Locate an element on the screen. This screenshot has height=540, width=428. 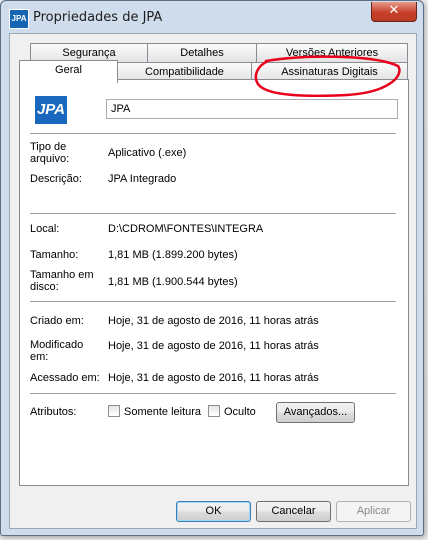
title-bar: JPA Propriedades de JPA ✕ is located at coordinates (212, 18).